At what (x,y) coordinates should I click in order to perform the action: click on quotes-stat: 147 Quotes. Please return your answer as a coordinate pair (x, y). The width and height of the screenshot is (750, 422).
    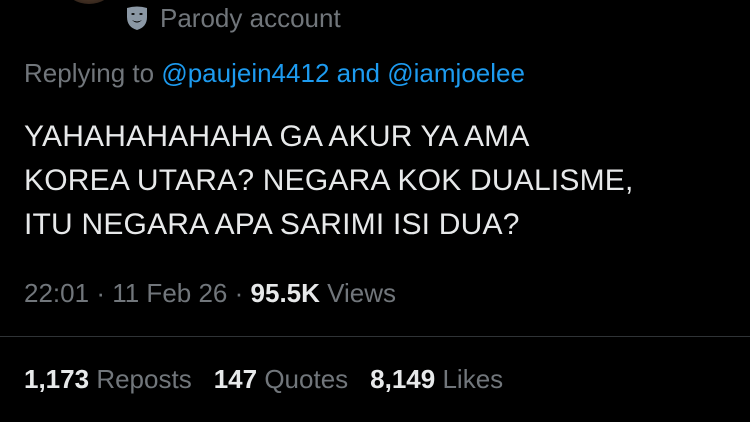
    Looking at the image, I should click on (281, 379).